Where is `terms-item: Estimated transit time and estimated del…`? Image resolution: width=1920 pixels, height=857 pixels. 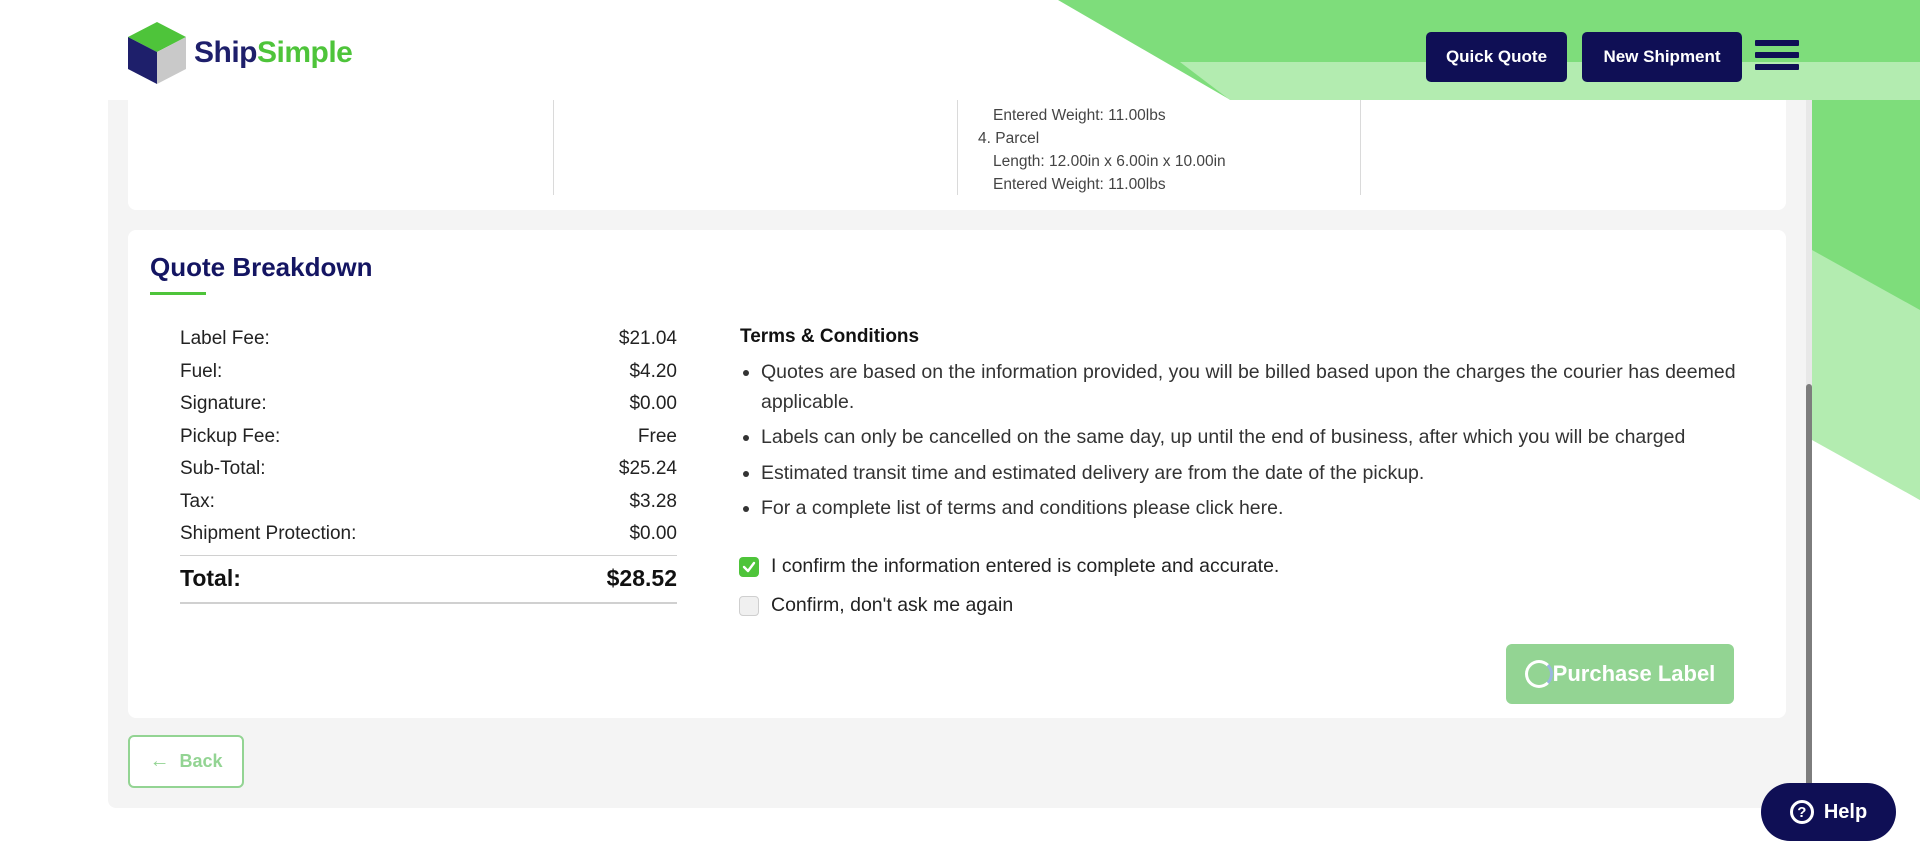 terms-item: Estimated transit time and estimated del… is located at coordinates (1250, 474).